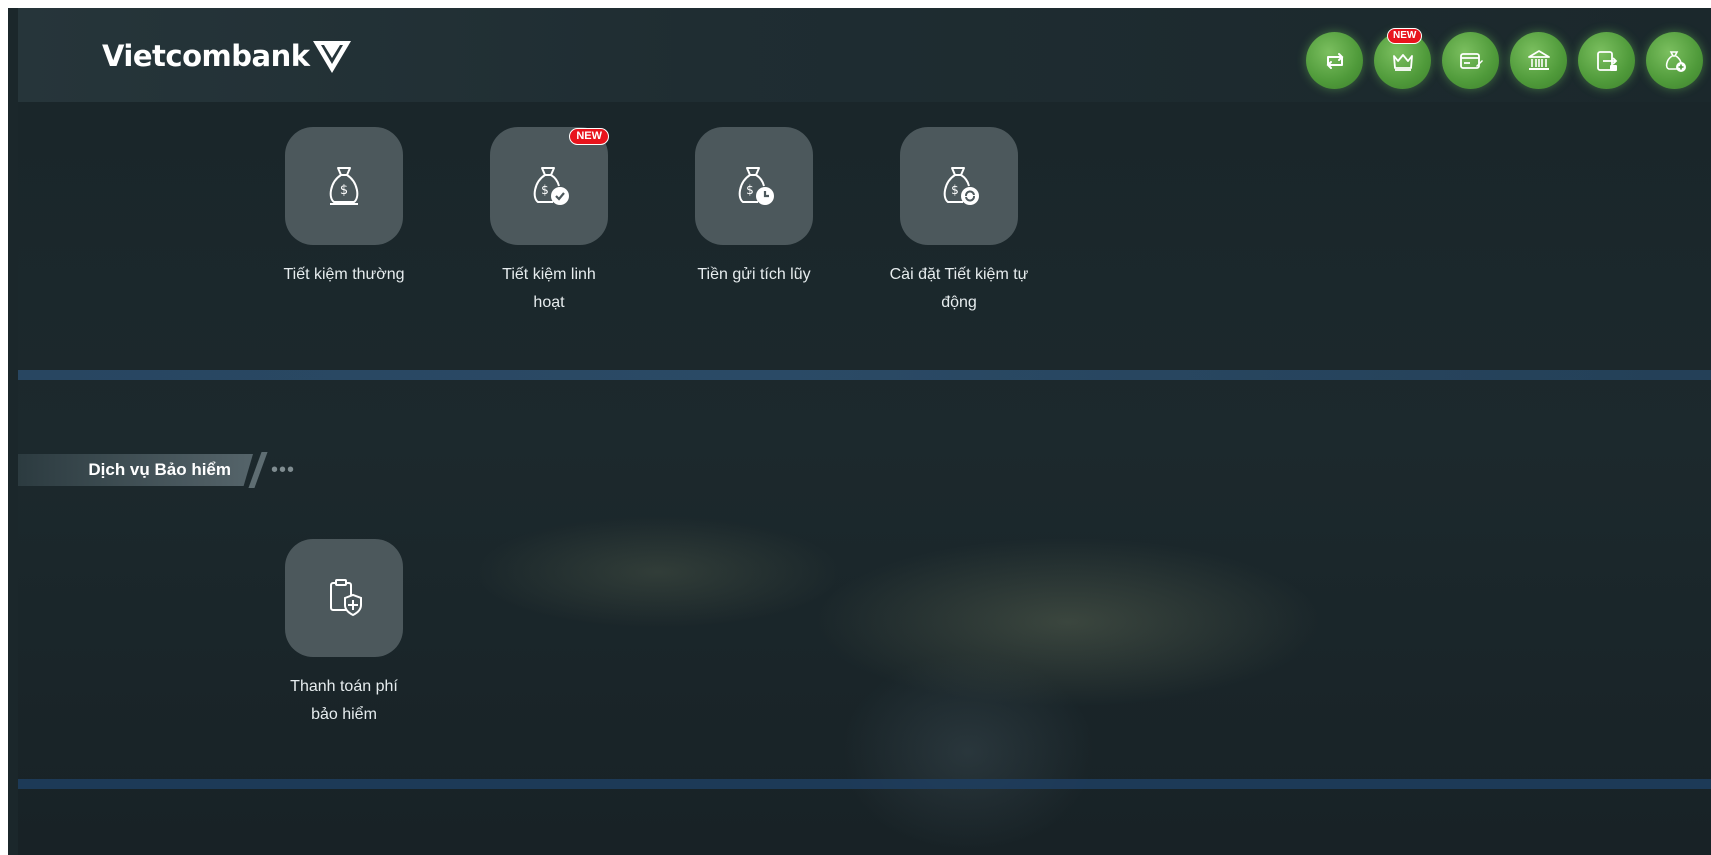  I want to click on tile-icon-box, so click(344, 598).